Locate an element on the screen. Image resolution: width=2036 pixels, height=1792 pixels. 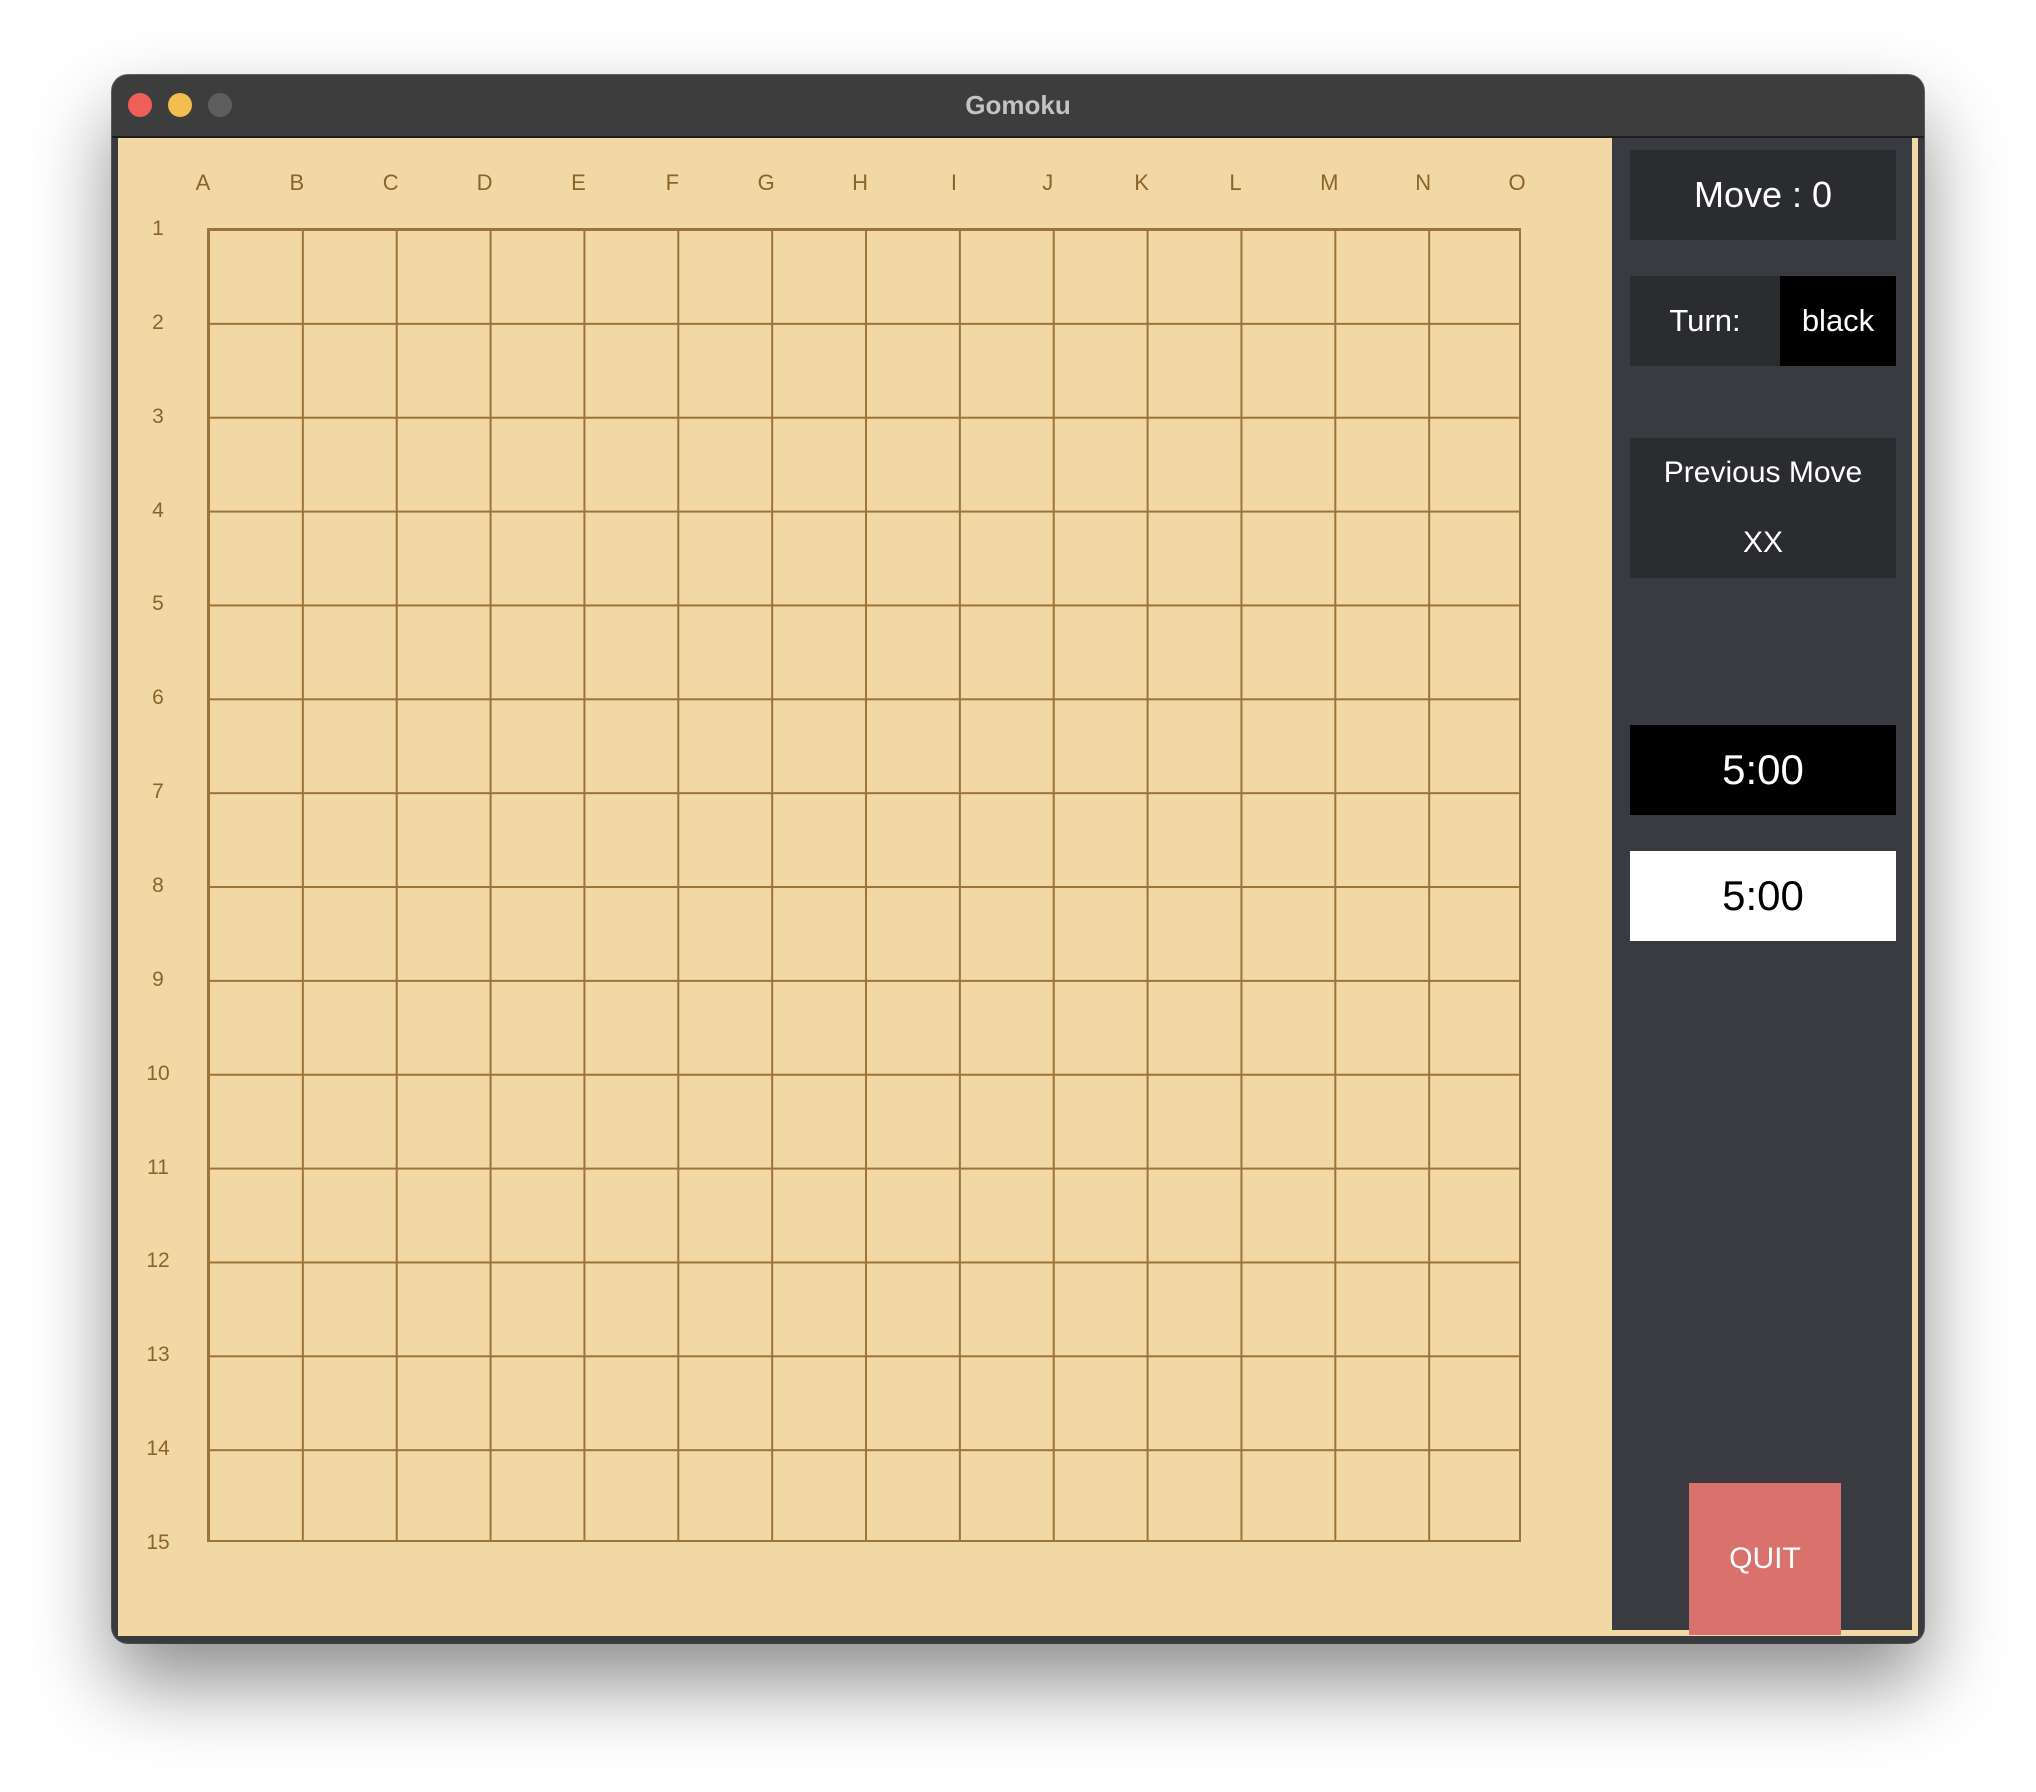
row-label: 3 is located at coordinates (158, 416).